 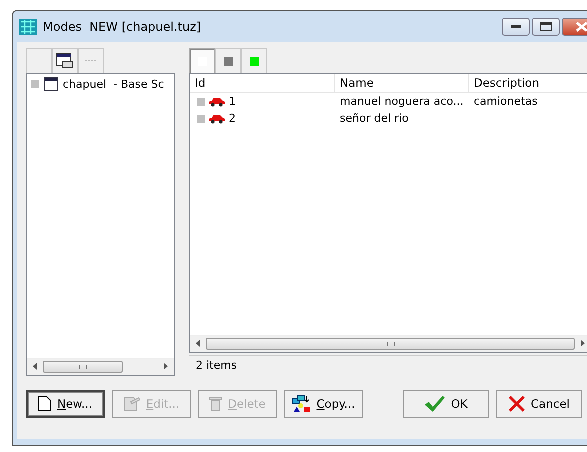 I want to click on status-text: 2 items, so click(x=388, y=365).